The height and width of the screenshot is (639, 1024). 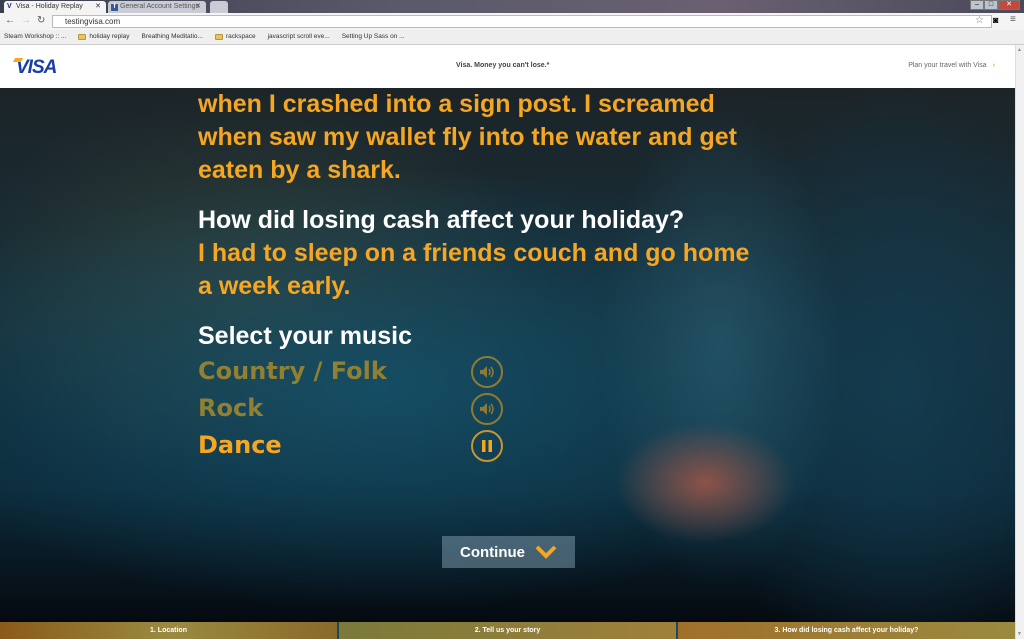 I want to click on text-line: eaten by a shark., so click(x=299, y=170).